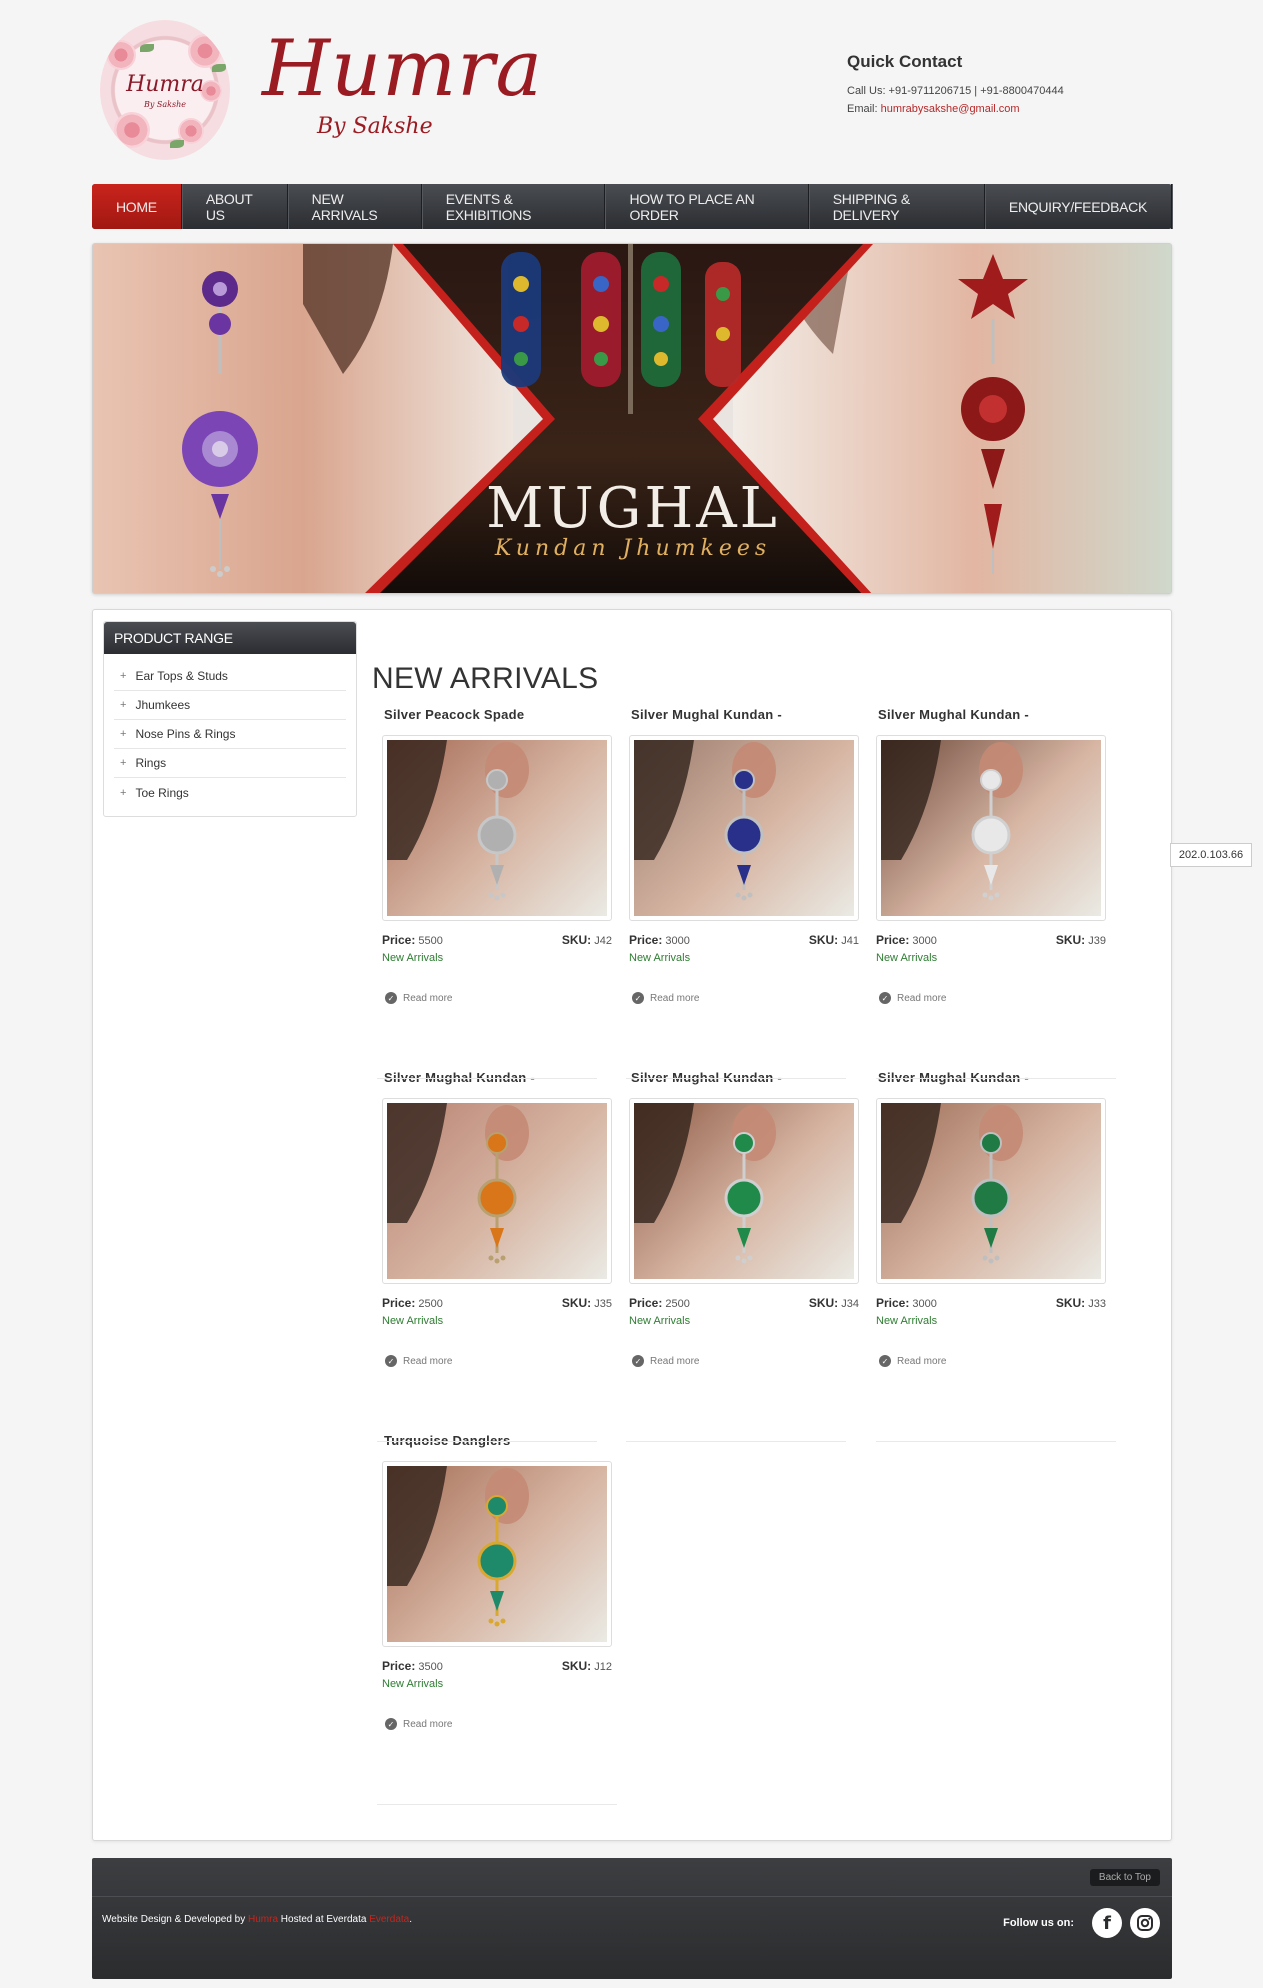 This screenshot has height=1988, width=1263. Describe the element at coordinates (505, 721) in the screenshot. I see `product-title: Silver Peacock Spade` at that location.